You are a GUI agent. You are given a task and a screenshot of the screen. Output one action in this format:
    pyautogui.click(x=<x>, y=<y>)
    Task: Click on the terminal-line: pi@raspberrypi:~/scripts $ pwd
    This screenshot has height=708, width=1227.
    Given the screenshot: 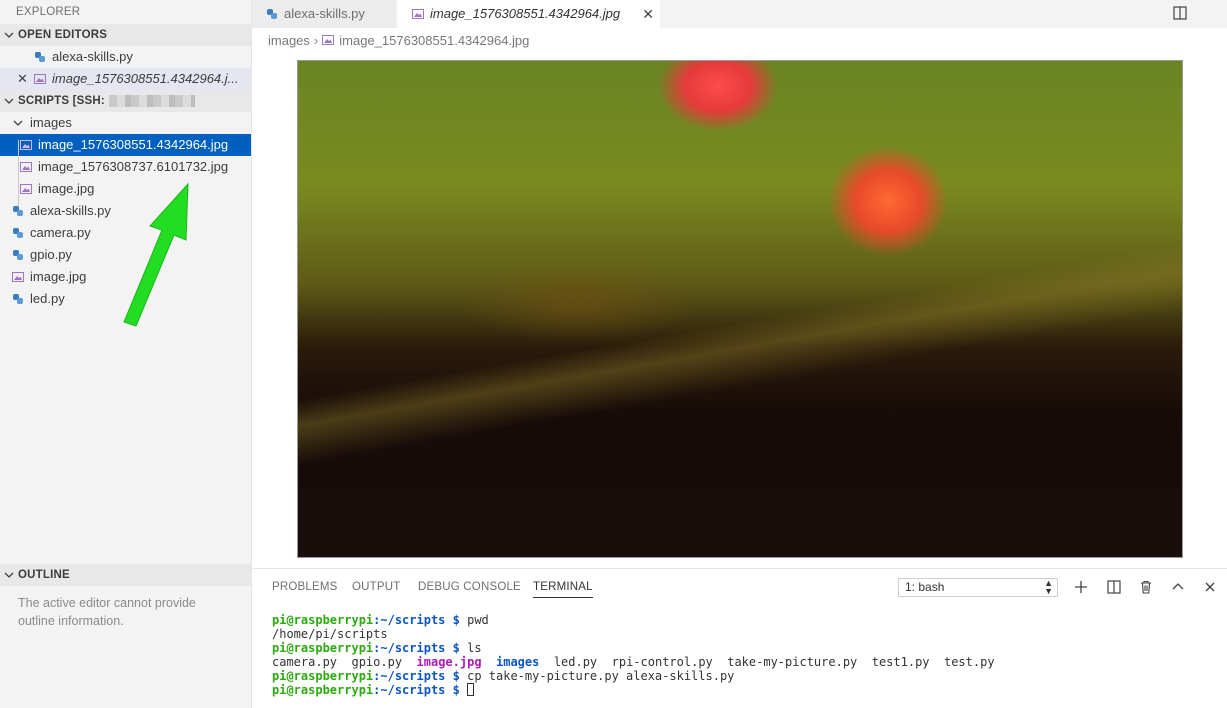 What is the action you would take?
    pyautogui.click(x=380, y=620)
    